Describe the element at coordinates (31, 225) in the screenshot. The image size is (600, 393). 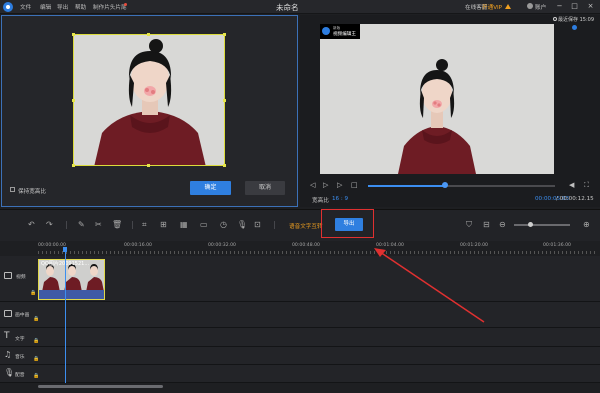
I see `undo-icon: ↶` at that location.